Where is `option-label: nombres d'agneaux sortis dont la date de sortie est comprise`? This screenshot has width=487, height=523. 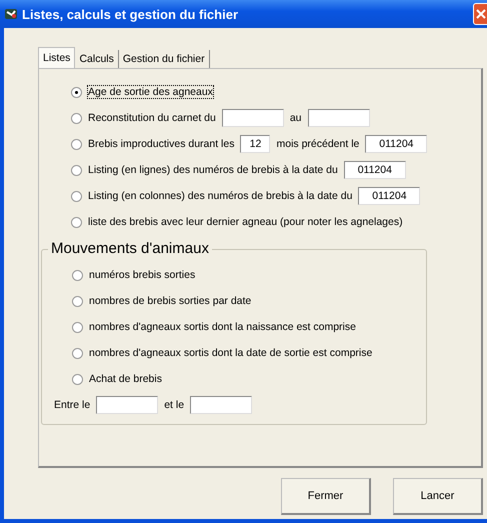
option-label: nombres d'agneaux sortis dont la date de sortie est comprise is located at coordinates (230, 353).